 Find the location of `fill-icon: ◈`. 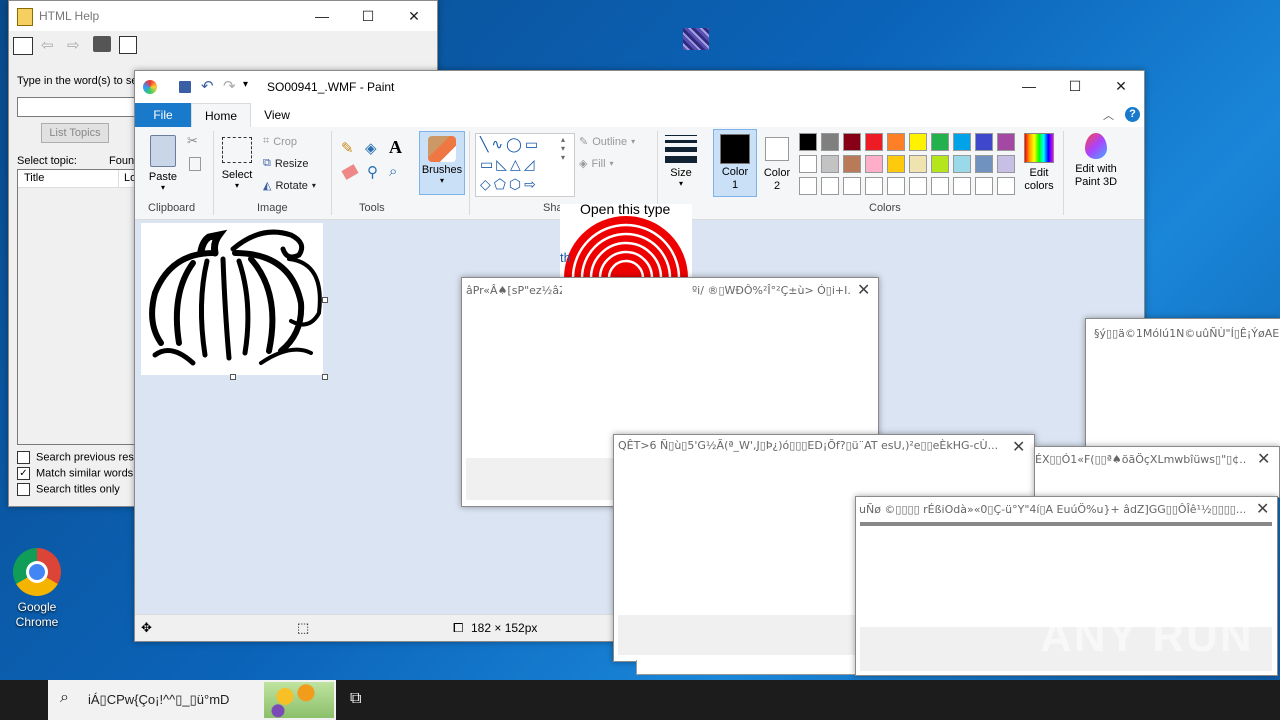

fill-icon: ◈ is located at coordinates (371, 148).